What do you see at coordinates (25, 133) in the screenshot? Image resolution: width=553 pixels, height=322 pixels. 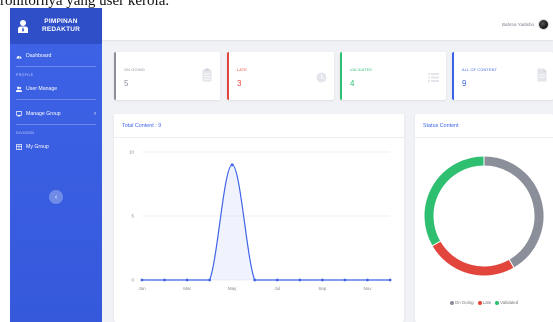 I see `sidebar-section-division: DIVISION` at bounding box center [25, 133].